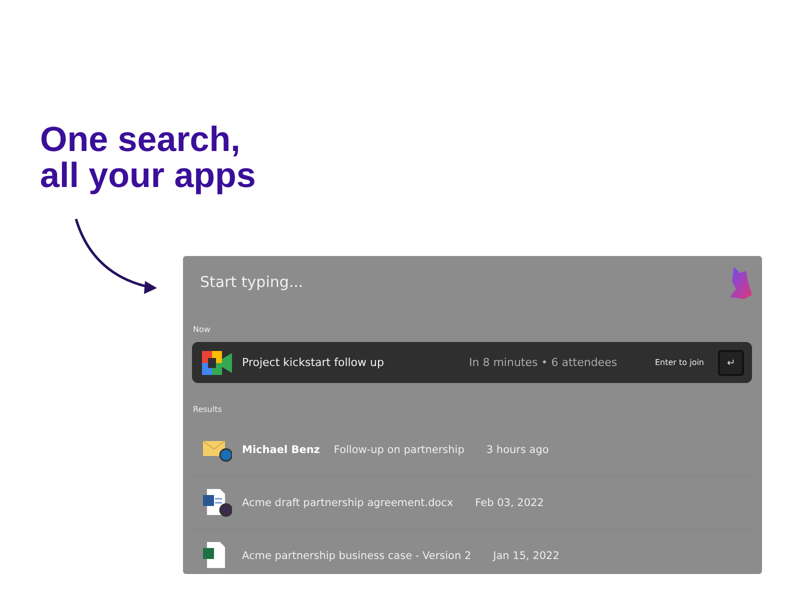  Describe the element at coordinates (472, 450) in the screenshot. I see `result-row: Michael Benz Follow-up on partnership 3 hours ago` at that location.